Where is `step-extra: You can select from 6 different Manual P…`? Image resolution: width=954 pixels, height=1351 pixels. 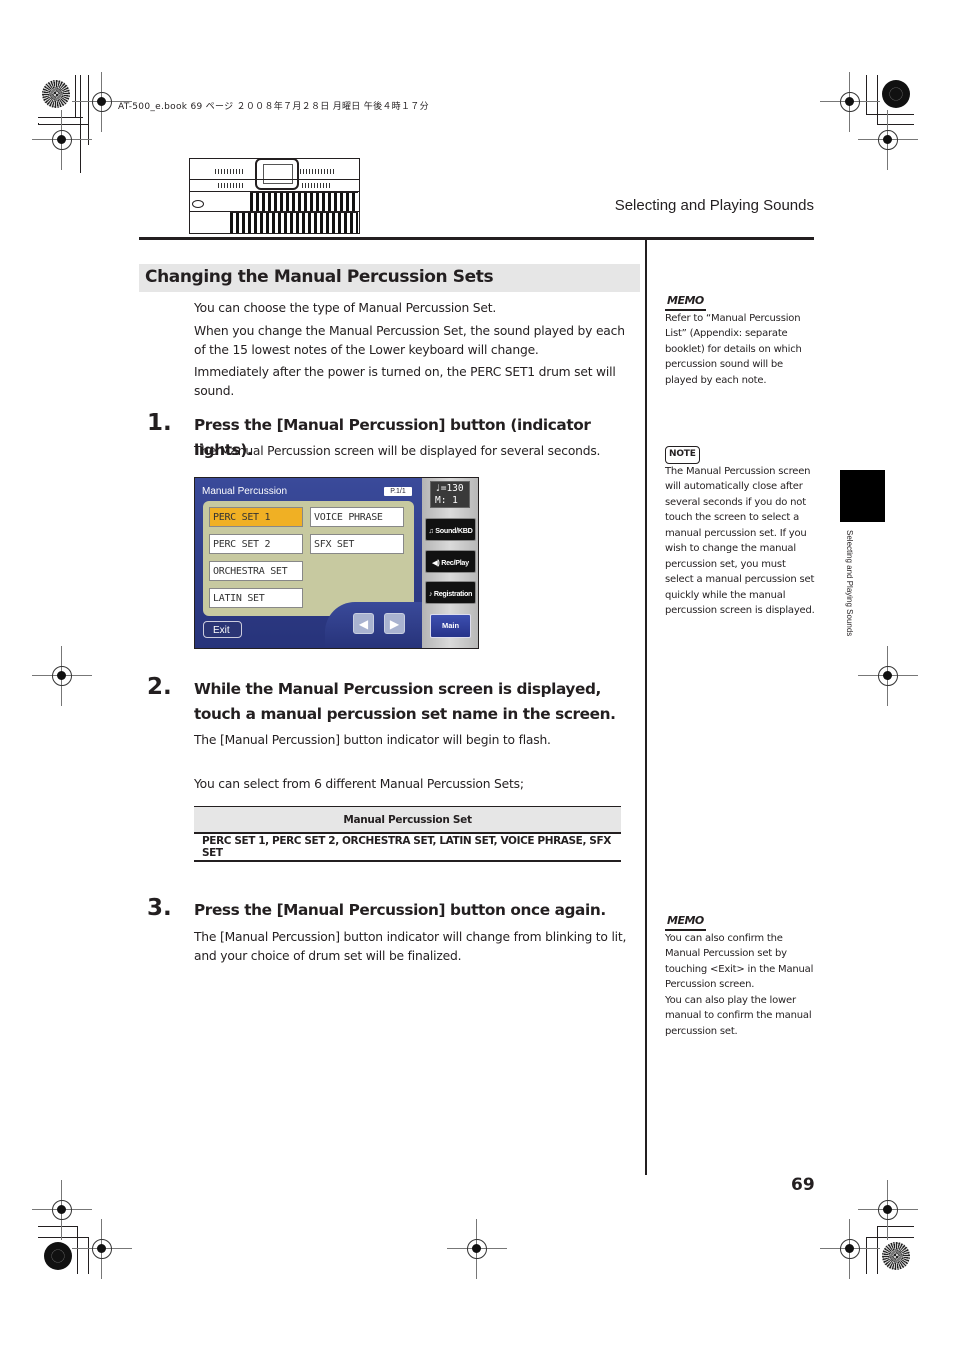
step-extra: You can select from 6 different Manual P… is located at coordinates (359, 784).